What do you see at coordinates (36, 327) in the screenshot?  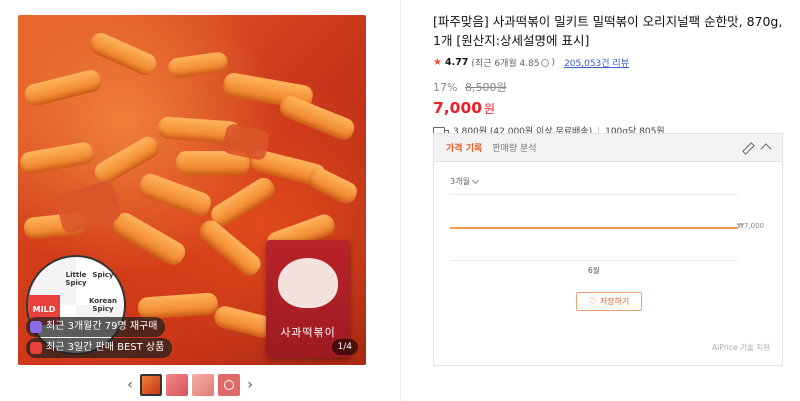 I see `repurchase-icon` at bounding box center [36, 327].